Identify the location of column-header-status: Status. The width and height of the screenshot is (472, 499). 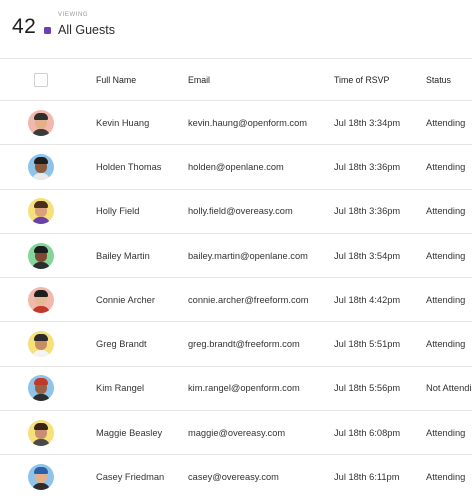
(449, 79).